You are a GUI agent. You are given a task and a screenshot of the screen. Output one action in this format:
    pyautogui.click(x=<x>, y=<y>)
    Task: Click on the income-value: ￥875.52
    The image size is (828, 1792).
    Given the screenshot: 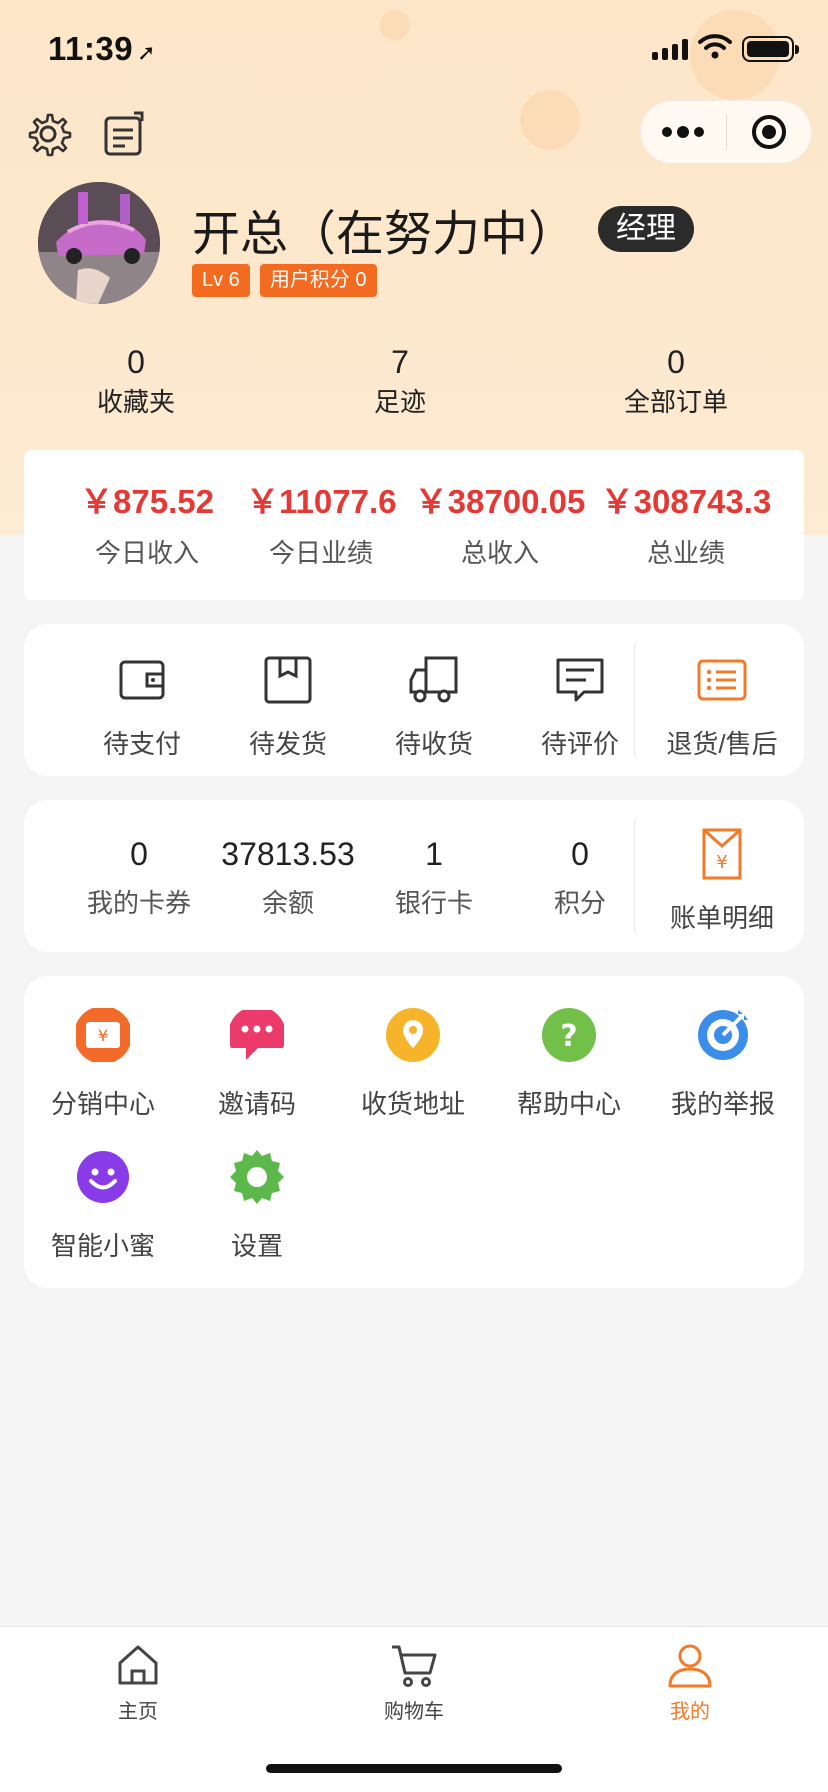 What is the action you would take?
    pyautogui.click(x=147, y=501)
    